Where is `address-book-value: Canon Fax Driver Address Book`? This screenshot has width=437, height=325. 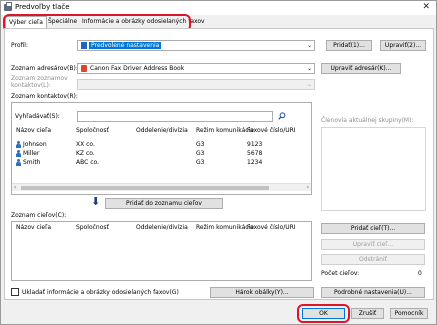
address-book-value: Canon Fax Driver Address Book is located at coordinates (137, 68).